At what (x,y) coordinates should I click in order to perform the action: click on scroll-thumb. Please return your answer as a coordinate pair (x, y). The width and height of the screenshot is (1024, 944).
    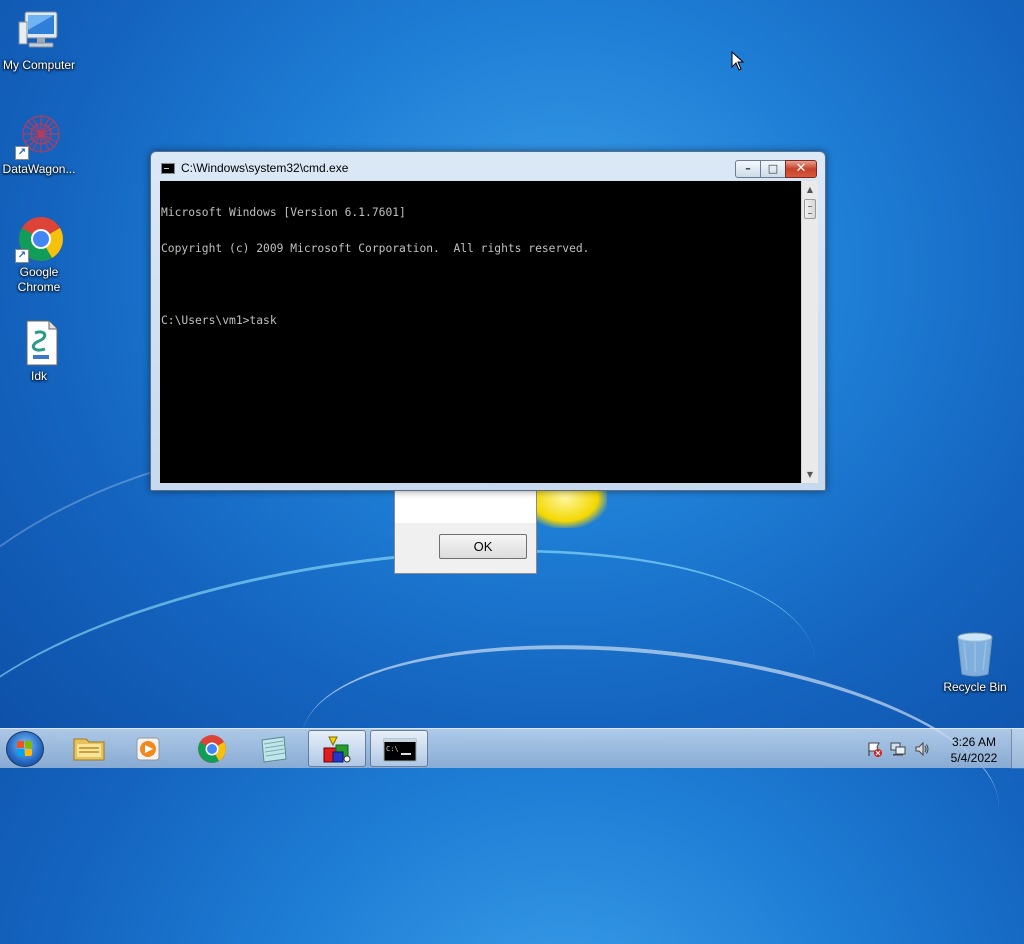
    Looking at the image, I should click on (810, 209).